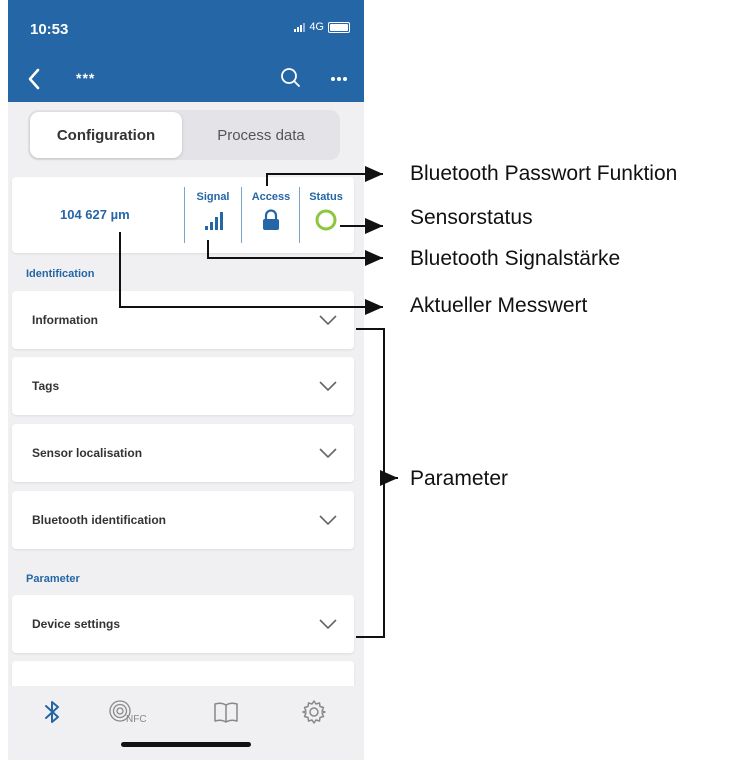  What do you see at coordinates (183, 320) in the screenshot?
I see `list-item-information: Information` at bounding box center [183, 320].